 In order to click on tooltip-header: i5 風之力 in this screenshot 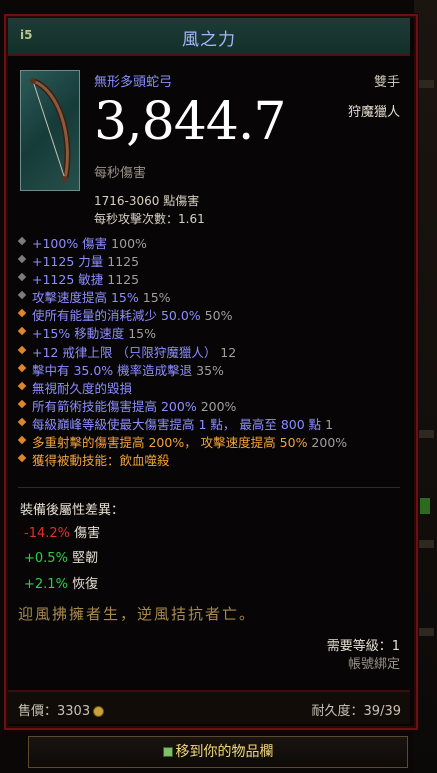, I will do `click(209, 37)`.